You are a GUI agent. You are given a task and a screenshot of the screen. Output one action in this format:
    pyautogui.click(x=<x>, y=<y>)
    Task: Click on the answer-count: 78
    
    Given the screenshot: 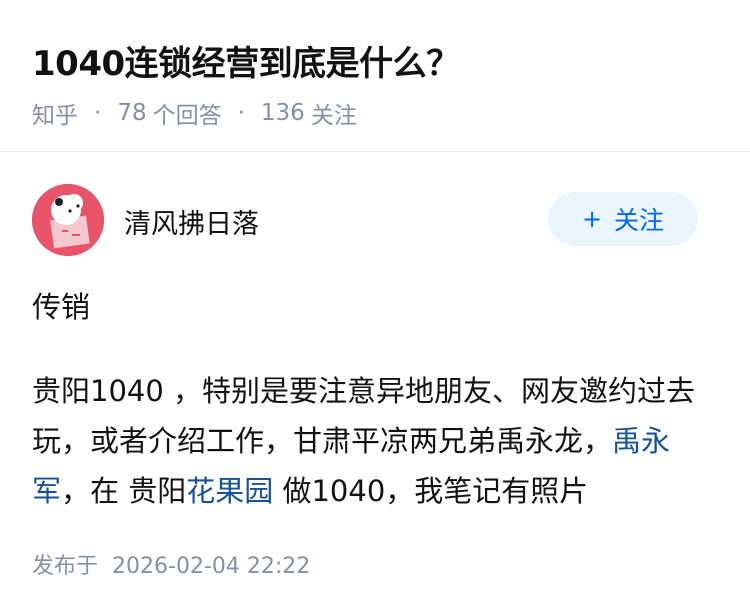 What is the action you would take?
    pyautogui.click(x=132, y=113)
    